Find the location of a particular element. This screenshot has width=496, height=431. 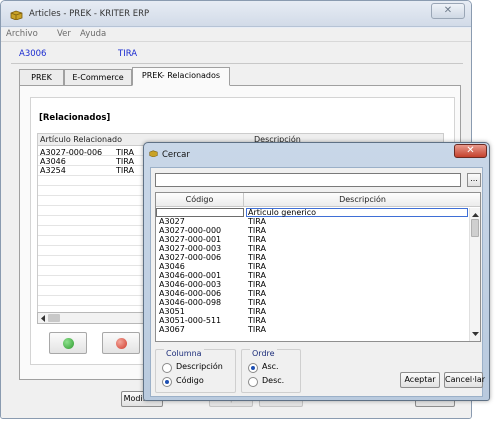

list-item-code: A3027 is located at coordinates (172, 221).